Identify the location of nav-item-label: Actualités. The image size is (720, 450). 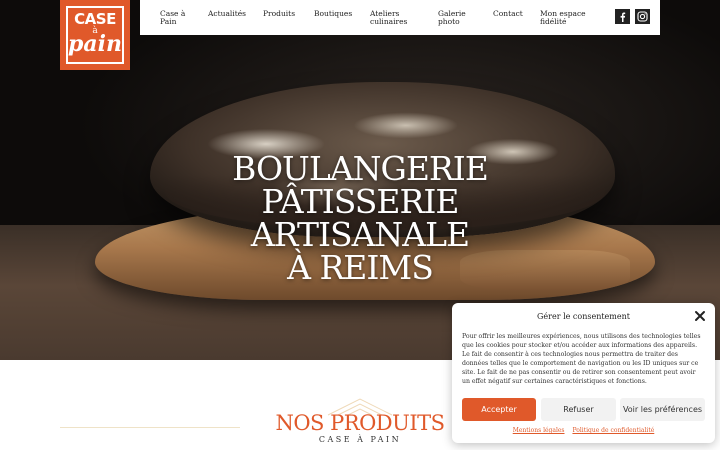
(227, 13).